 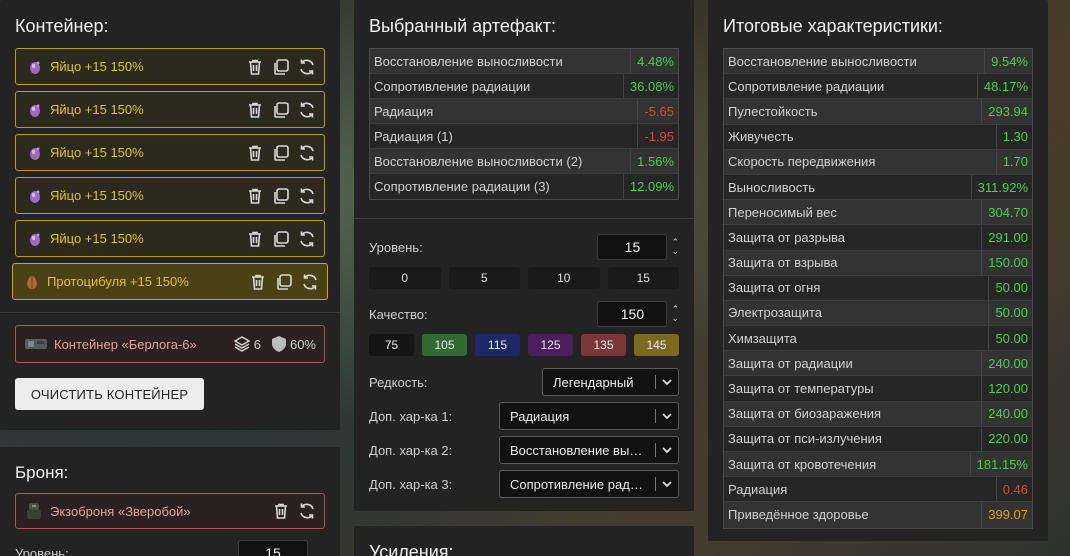 What do you see at coordinates (589, 450) in the screenshot?
I see `extra2-select: Восстановление выносливости` at bounding box center [589, 450].